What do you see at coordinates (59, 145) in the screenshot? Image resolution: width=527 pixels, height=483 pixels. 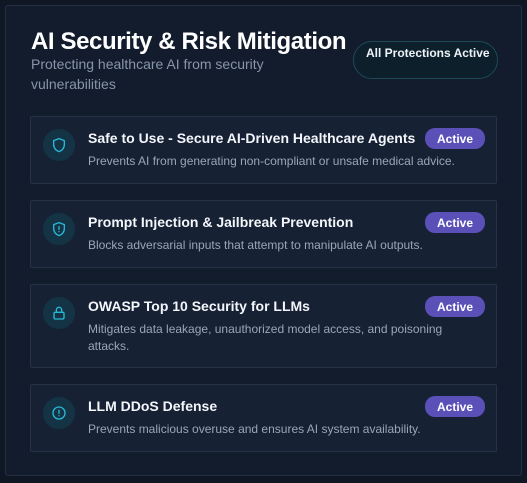 I see `shield-icon` at bounding box center [59, 145].